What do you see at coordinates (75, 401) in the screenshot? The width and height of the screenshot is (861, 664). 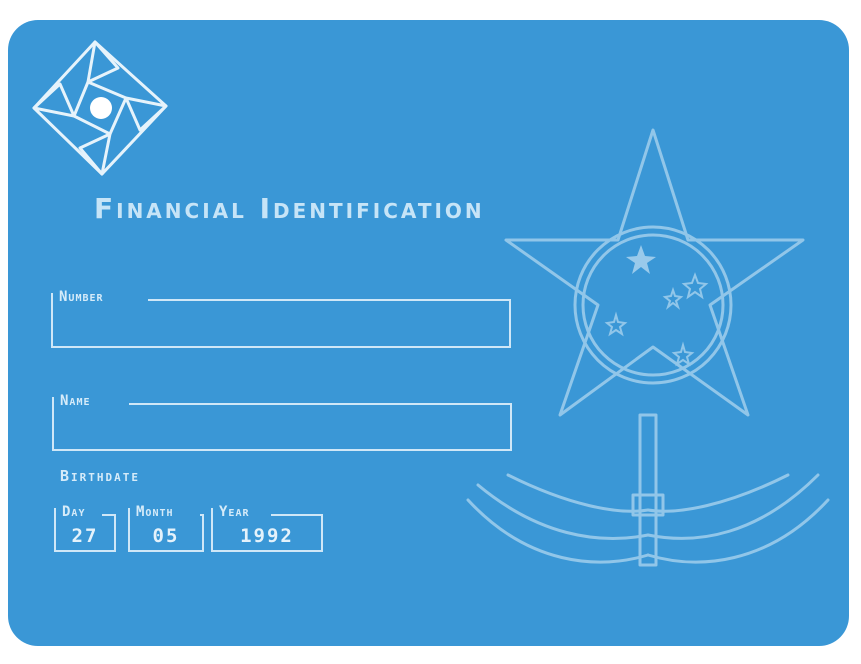 I see `name-label: Name` at bounding box center [75, 401].